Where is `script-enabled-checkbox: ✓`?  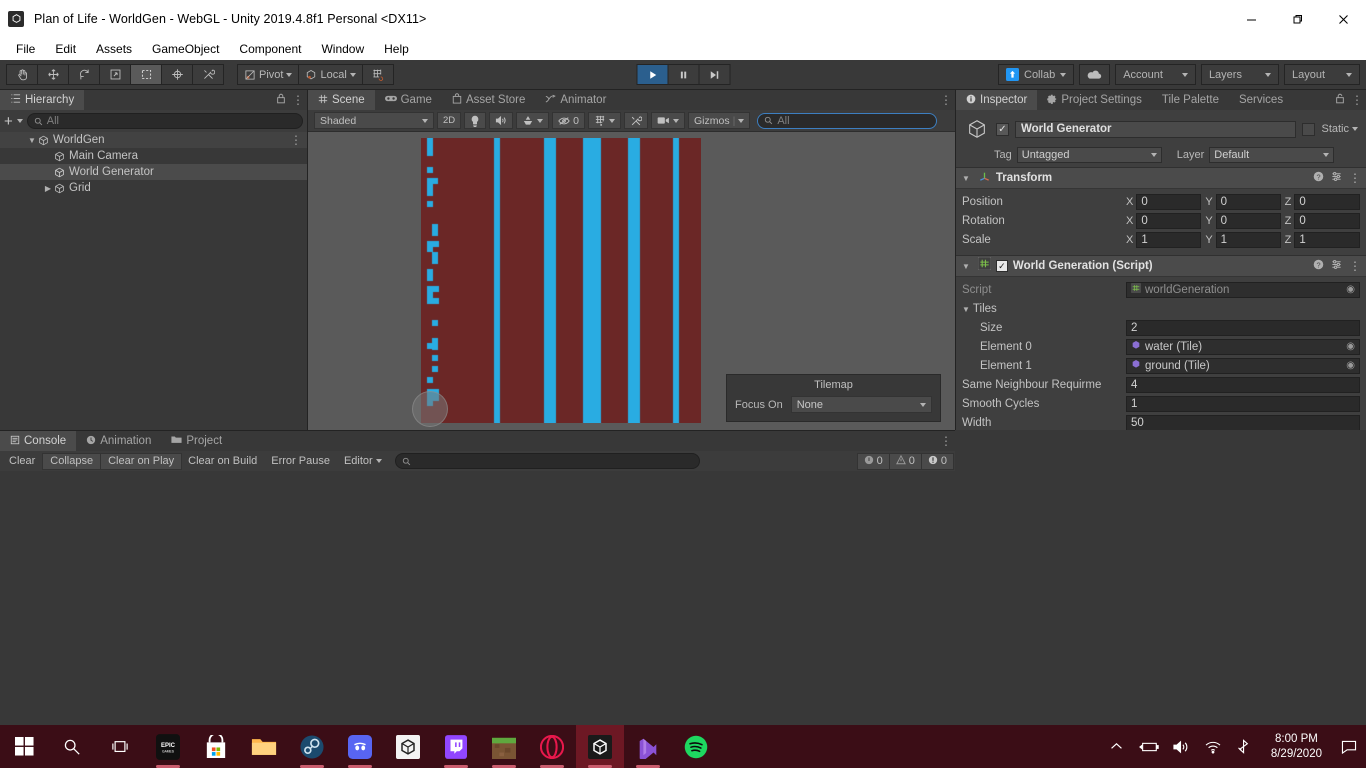 script-enabled-checkbox: ✓ is located at coordinates (1001, 266).